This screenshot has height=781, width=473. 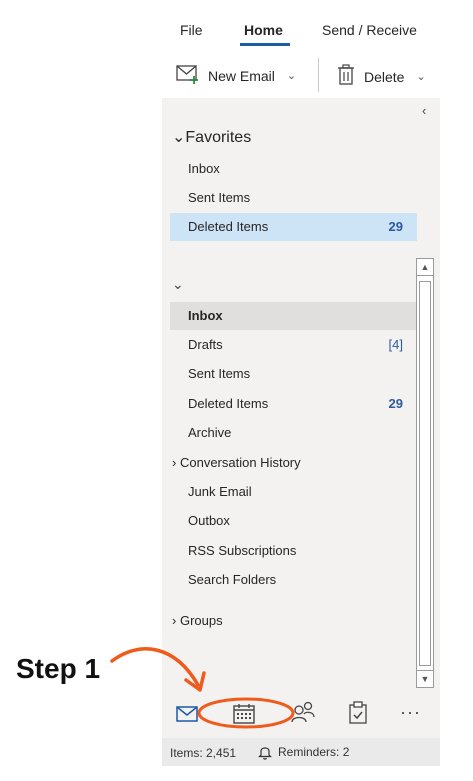 What do you see at coordinates (241, 75) in the screenshot?
I see `new-email-label: New Email` at bounding box center [241, 75].